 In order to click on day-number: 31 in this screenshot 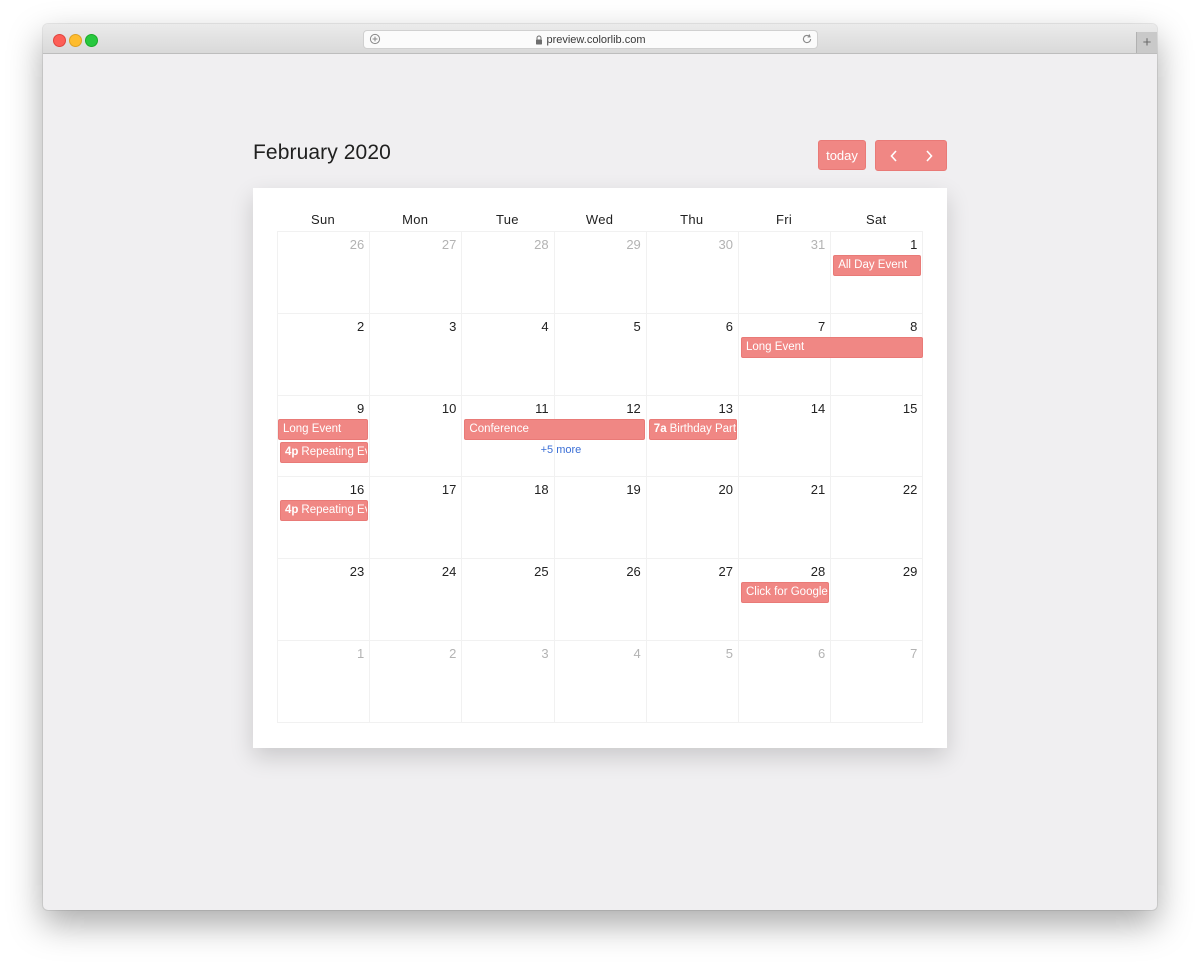, I will do `click(818, 244)`.